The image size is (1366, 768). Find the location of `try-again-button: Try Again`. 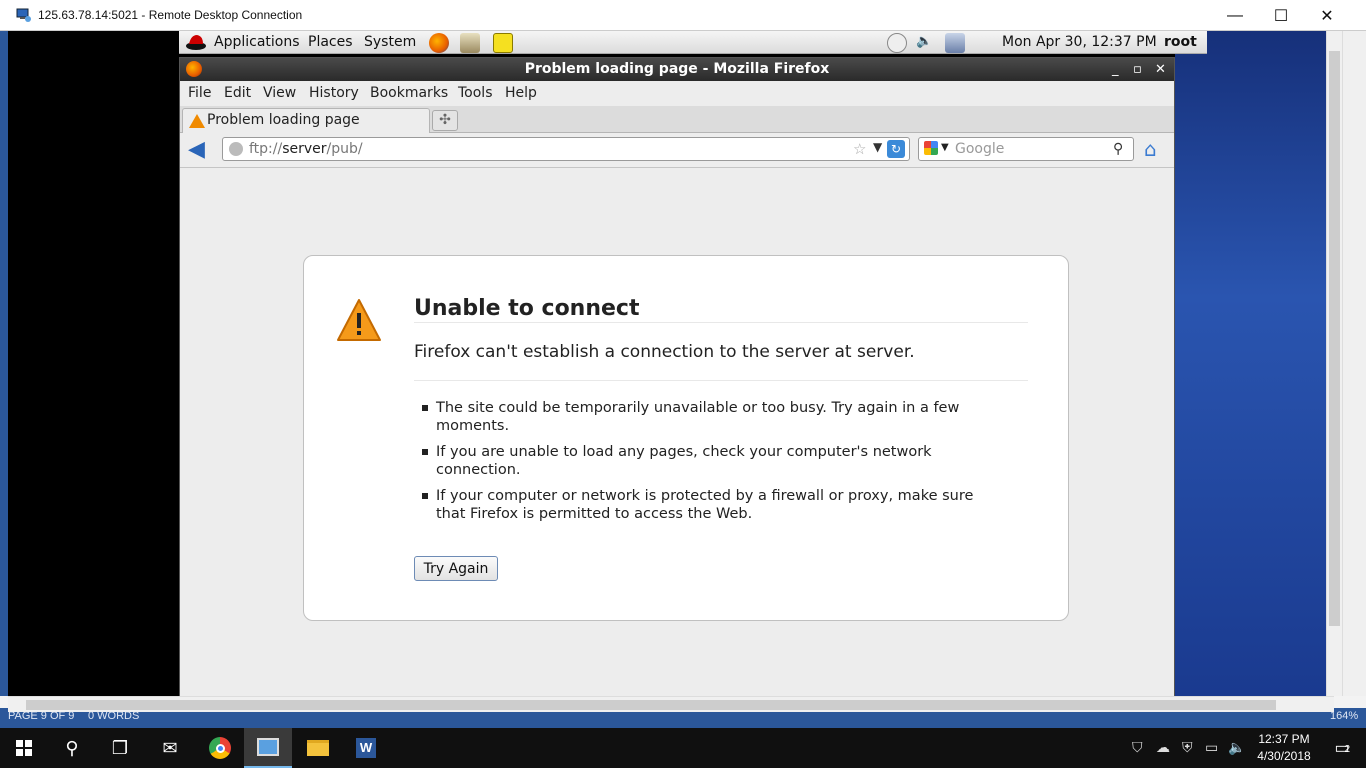

try-again-button: Try Again is located at coordinates (456, 568).